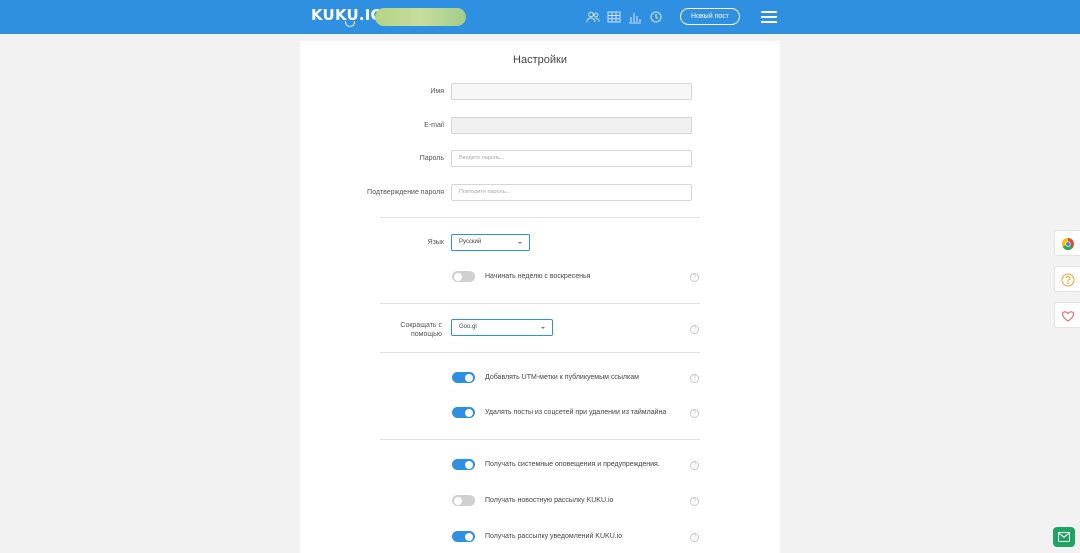 This screenshot has width=1080, height=553. I want to click on favorite-button, so click(1067, 315).